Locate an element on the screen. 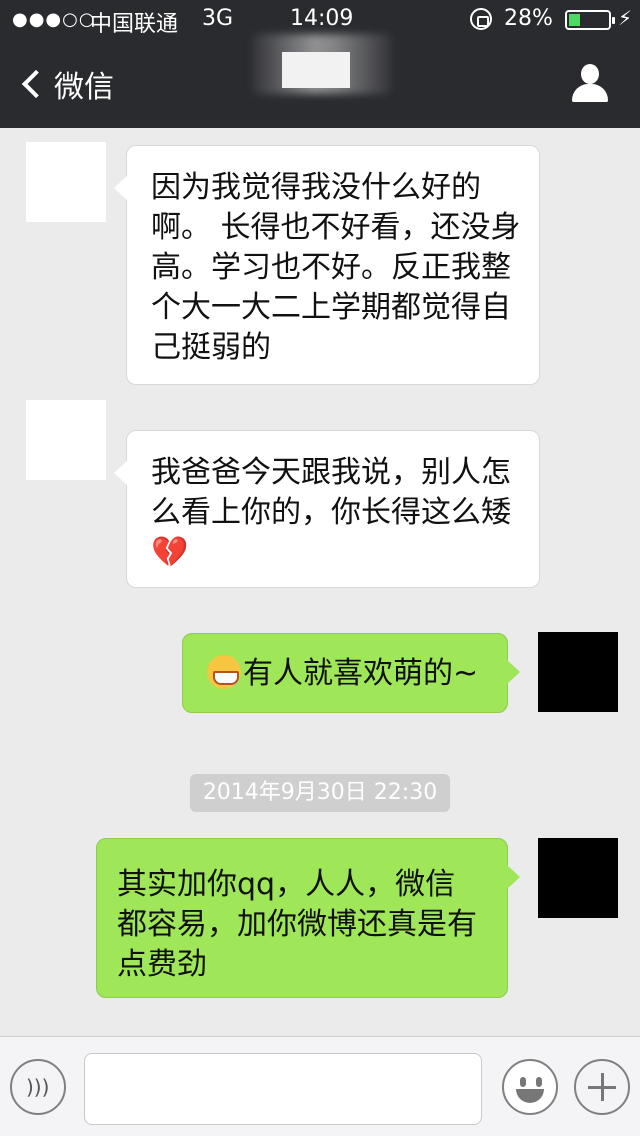 This screenshot has height=1136, width=640. message-text: 其实加你qq，人人，微信都容易，加你微博还真是有点费劲 is located at coordinates (297, 924).